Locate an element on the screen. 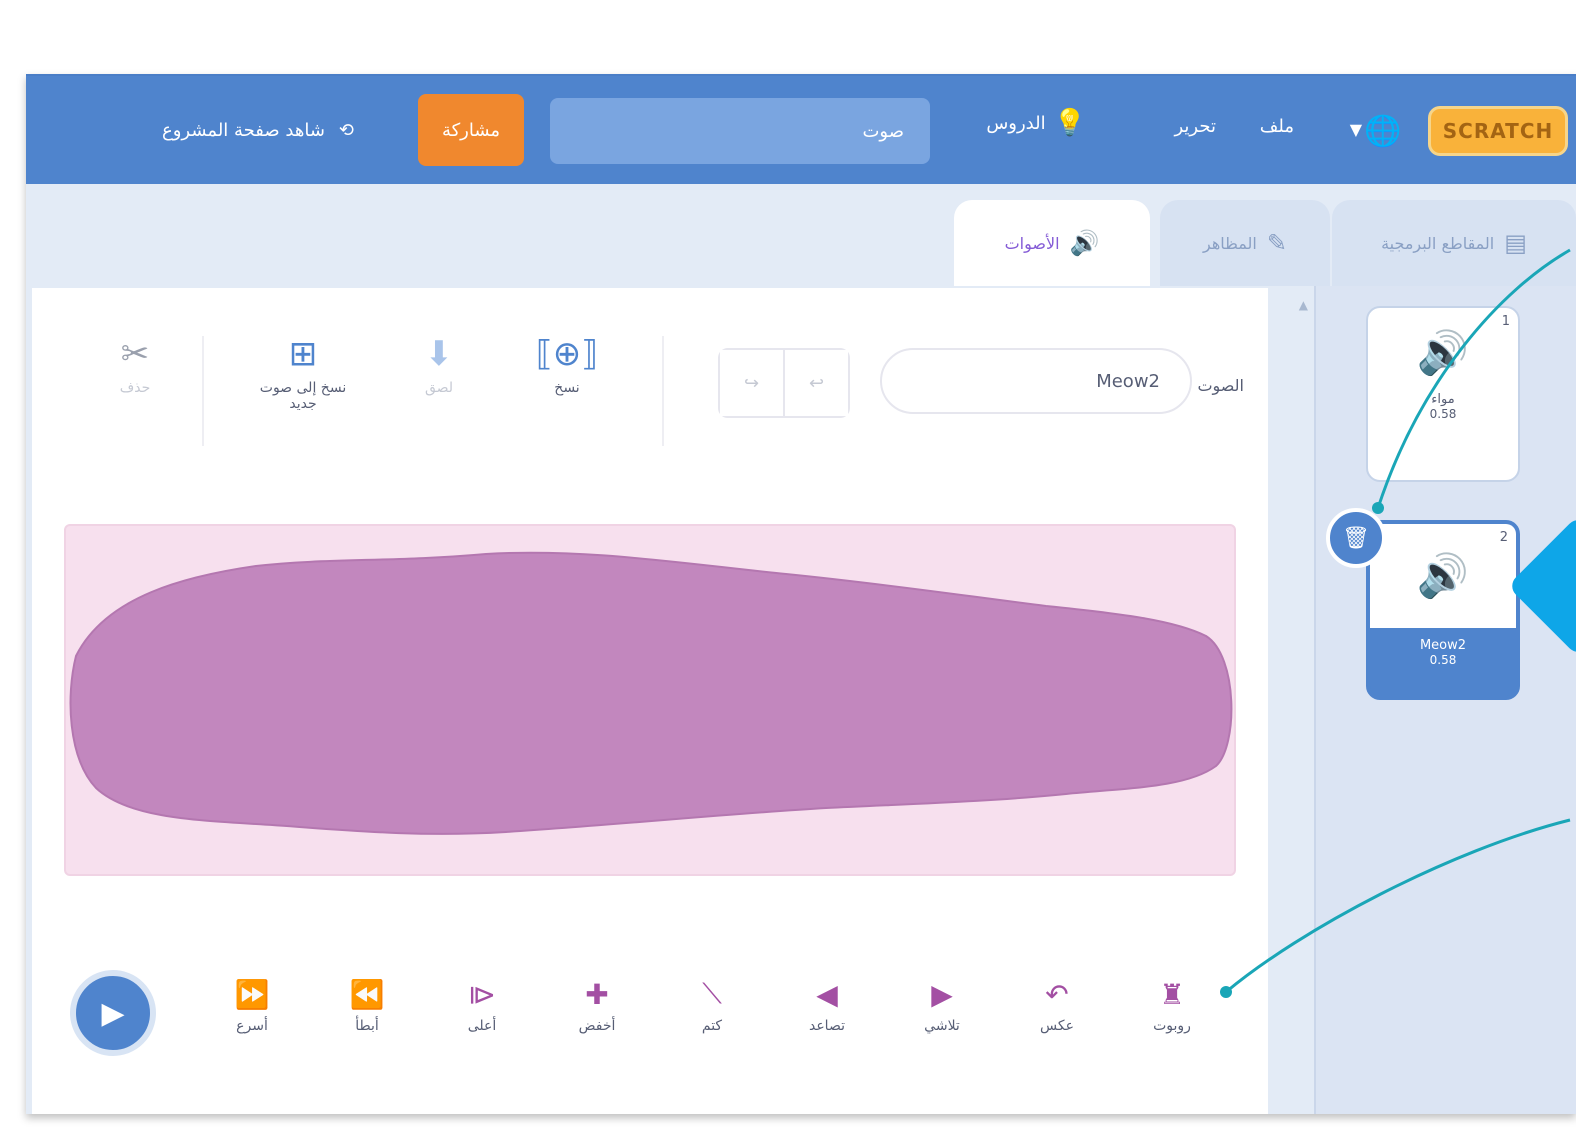  effect-louder-label: أعلى is located at coordinates (482, 1026).